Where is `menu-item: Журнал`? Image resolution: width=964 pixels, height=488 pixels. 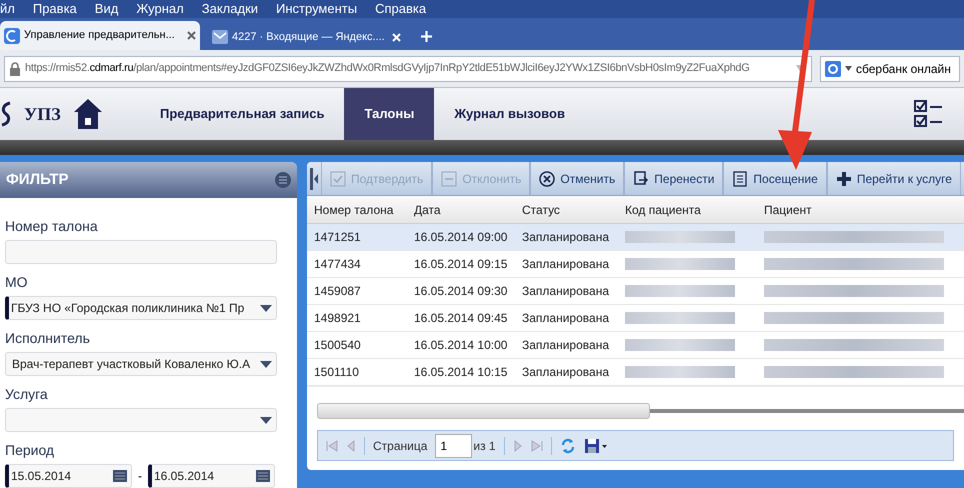 menu-item: Журнал is located at coordinates (160, 9).